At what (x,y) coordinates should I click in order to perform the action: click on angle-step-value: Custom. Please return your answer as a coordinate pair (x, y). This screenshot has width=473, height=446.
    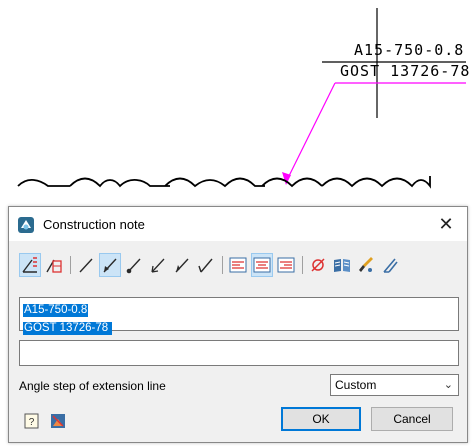
    Looking at the image, I should click on (356, 385).